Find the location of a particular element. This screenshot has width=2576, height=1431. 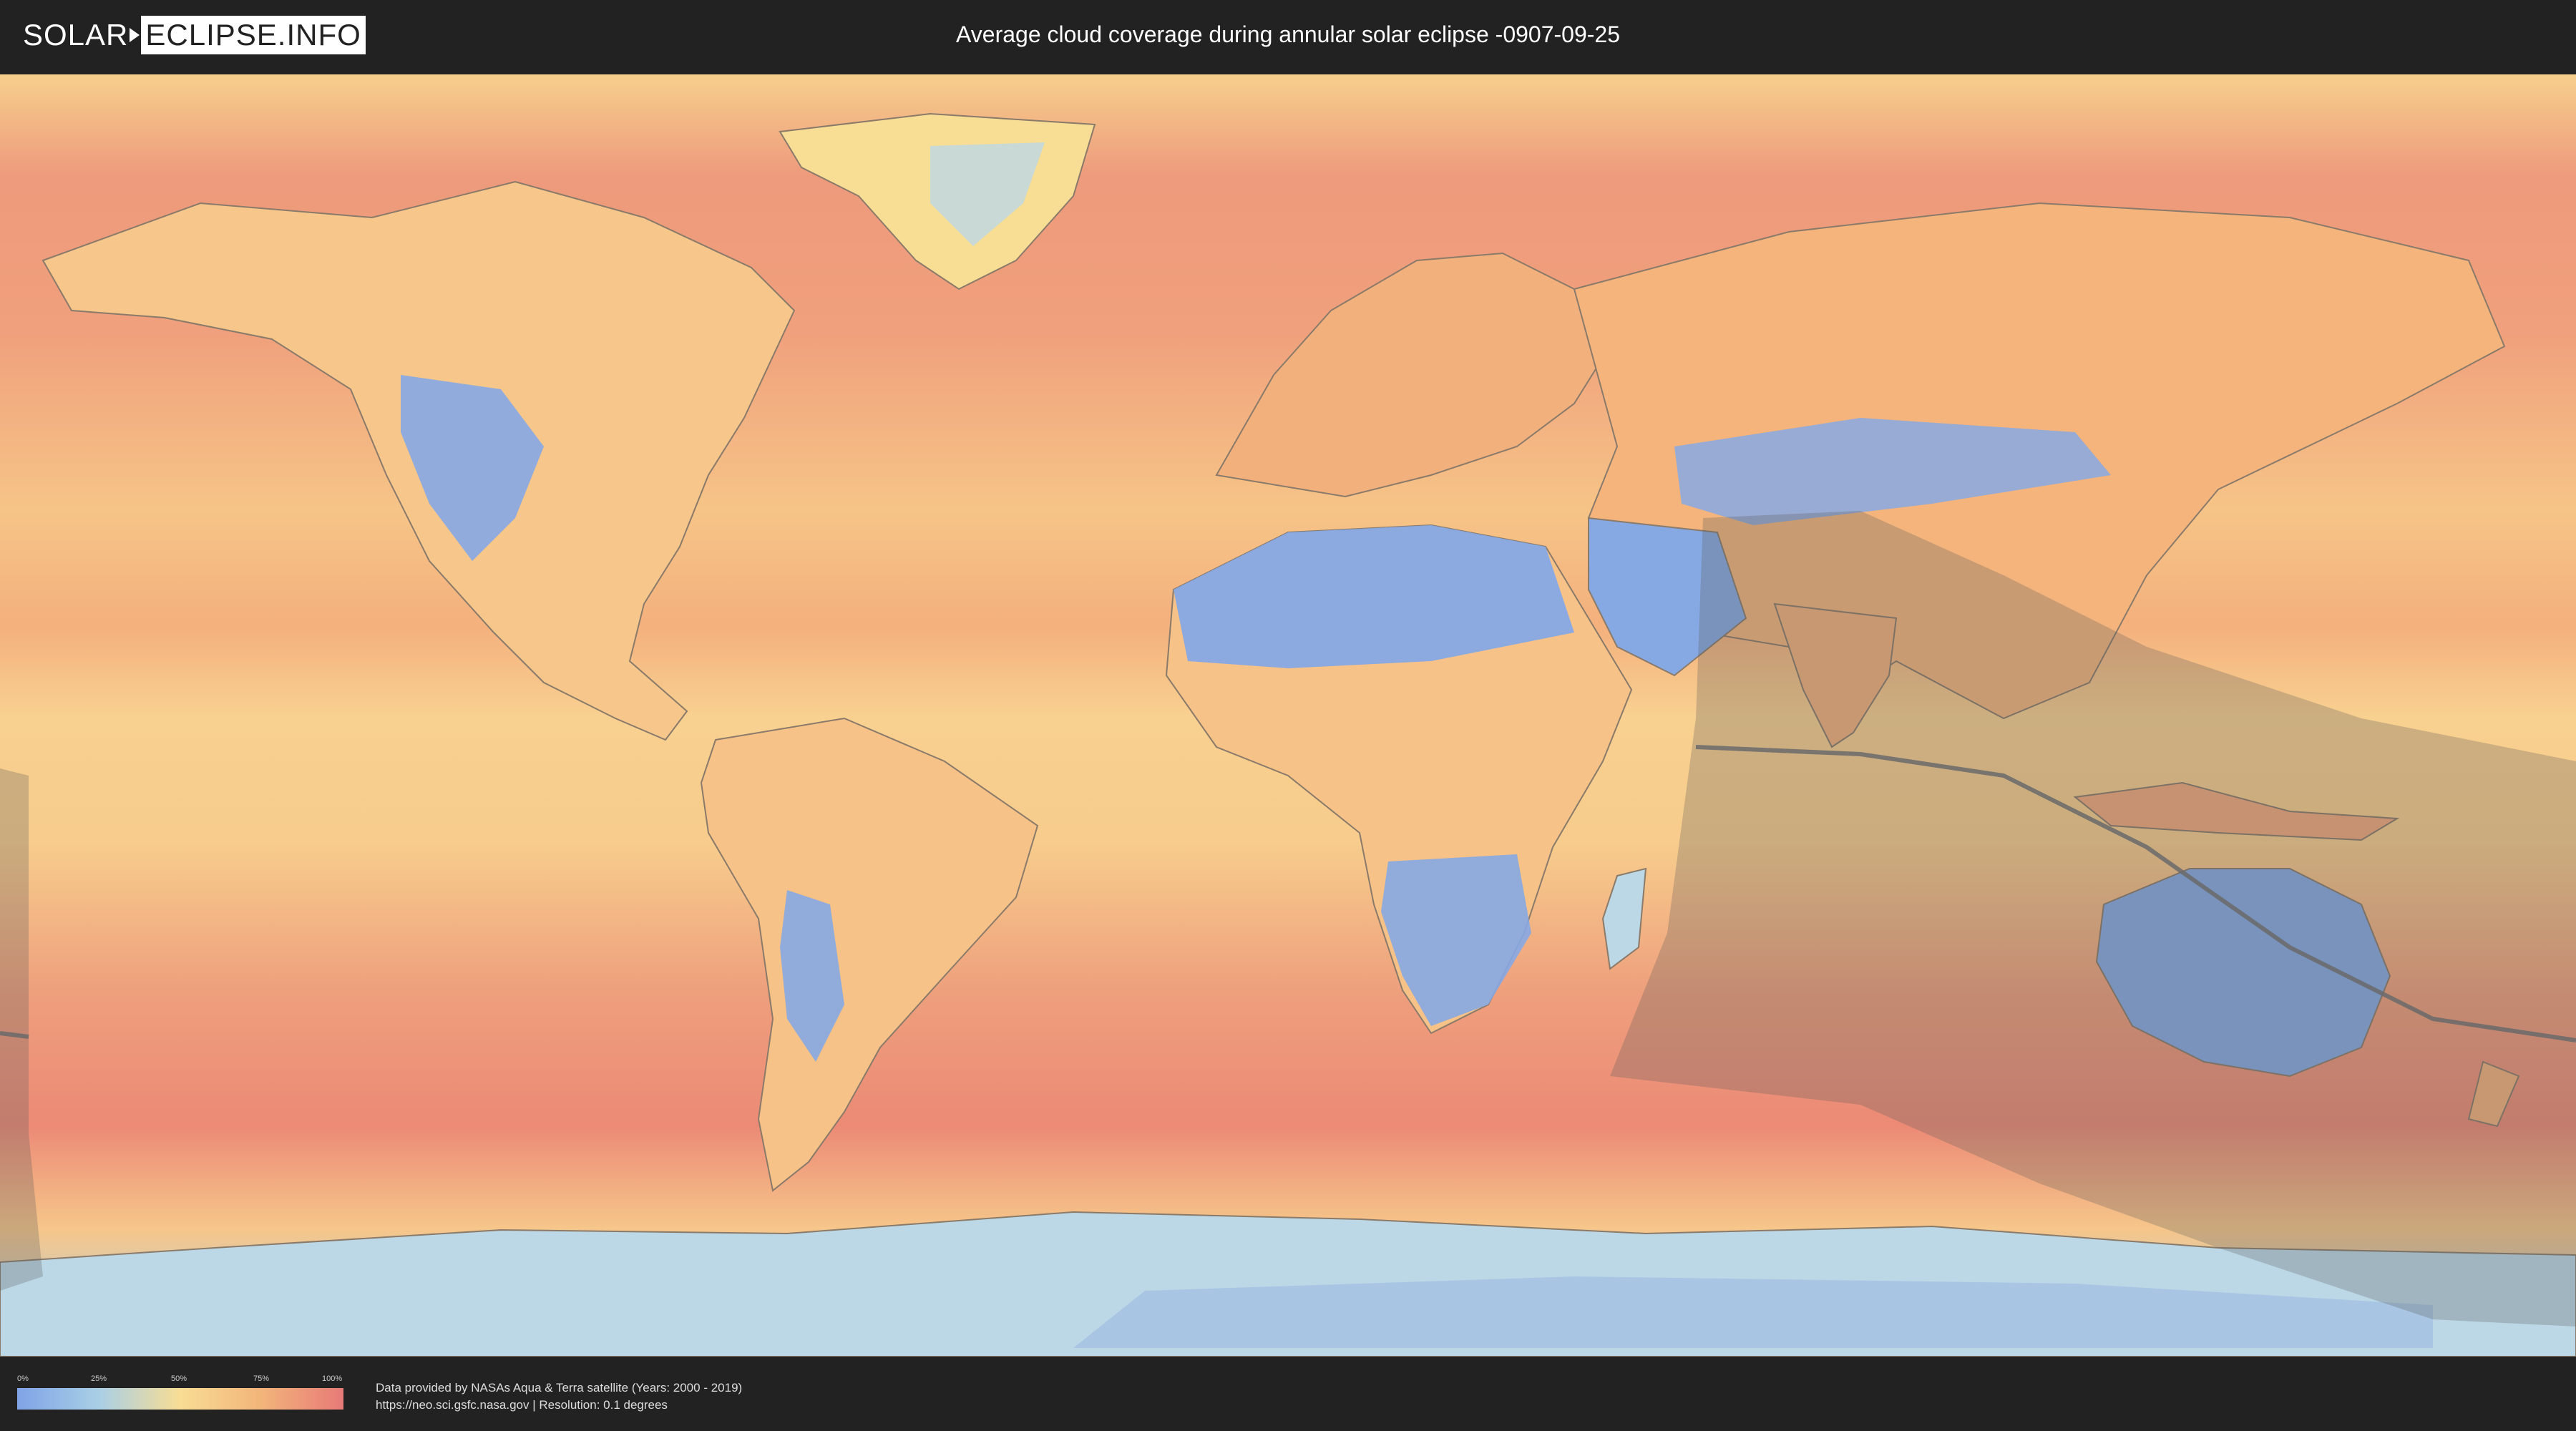

legend-tick-100: 100% is located at coordinates (332, 1378).